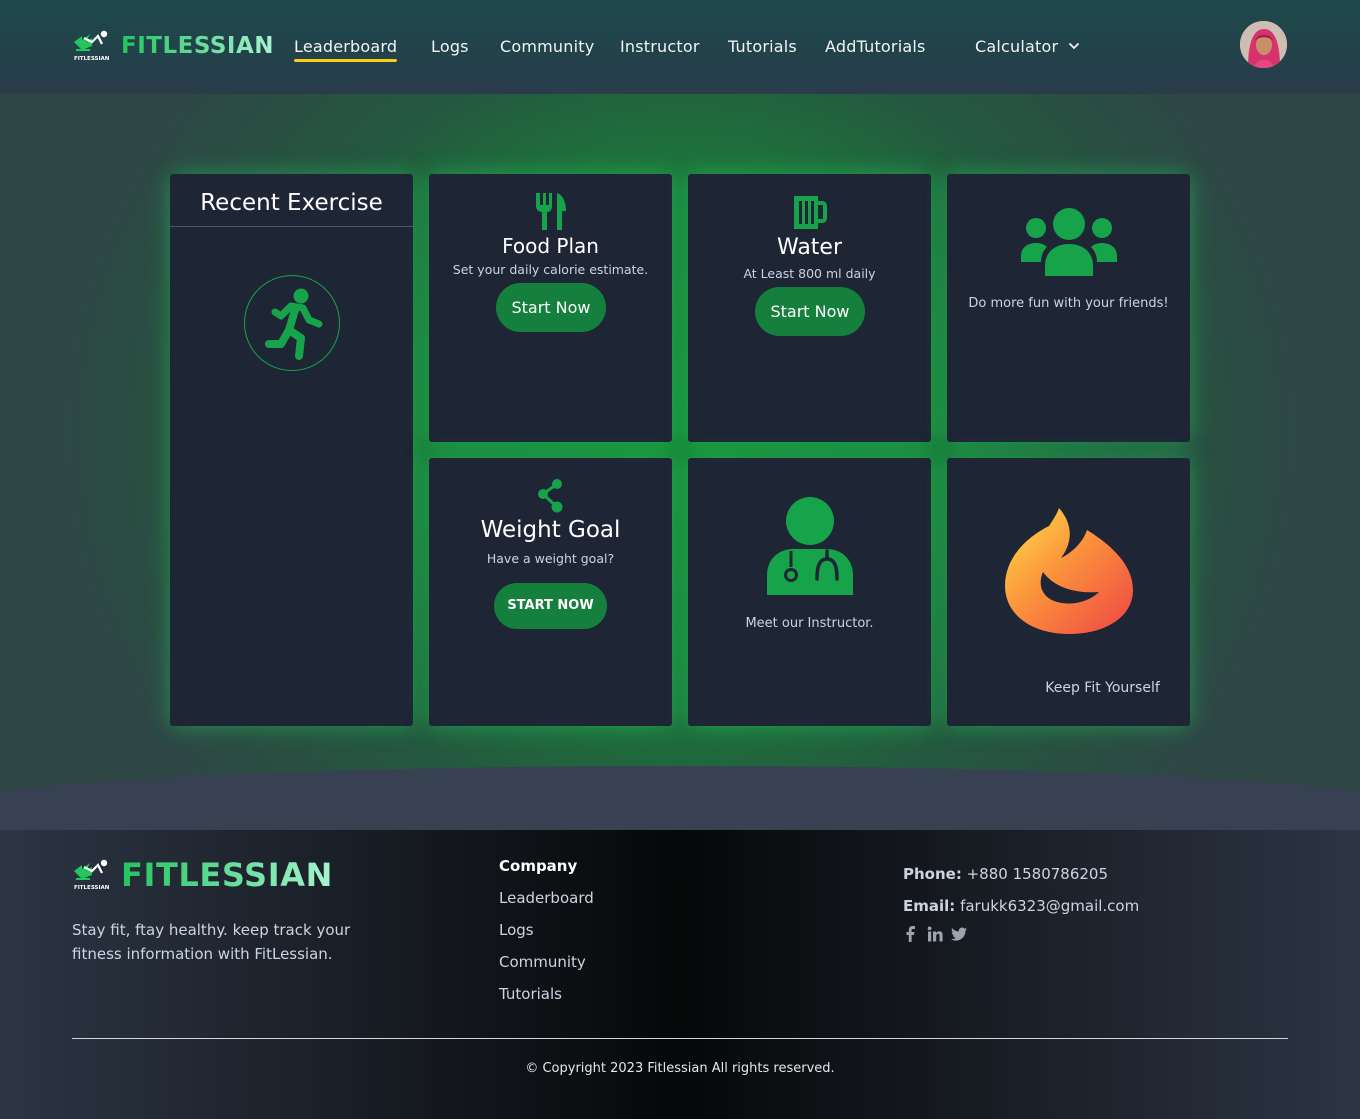 This screenshot has width=1360, height=1119. Describe the element at coordinates (538, 866) in the screenshot. I see `footer-company-heading: Company` at that location.